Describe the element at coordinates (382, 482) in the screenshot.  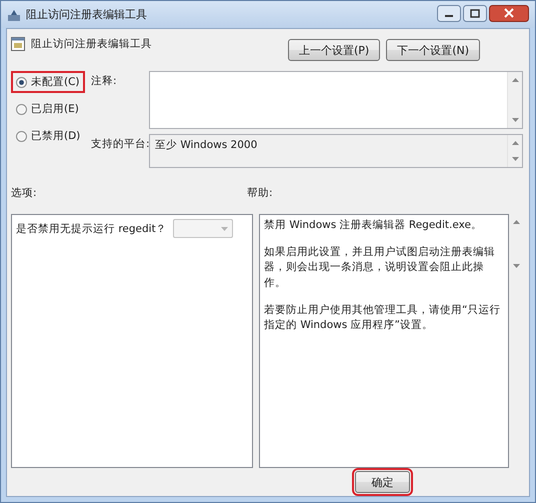
I see `ok-button: 确定` at that location.